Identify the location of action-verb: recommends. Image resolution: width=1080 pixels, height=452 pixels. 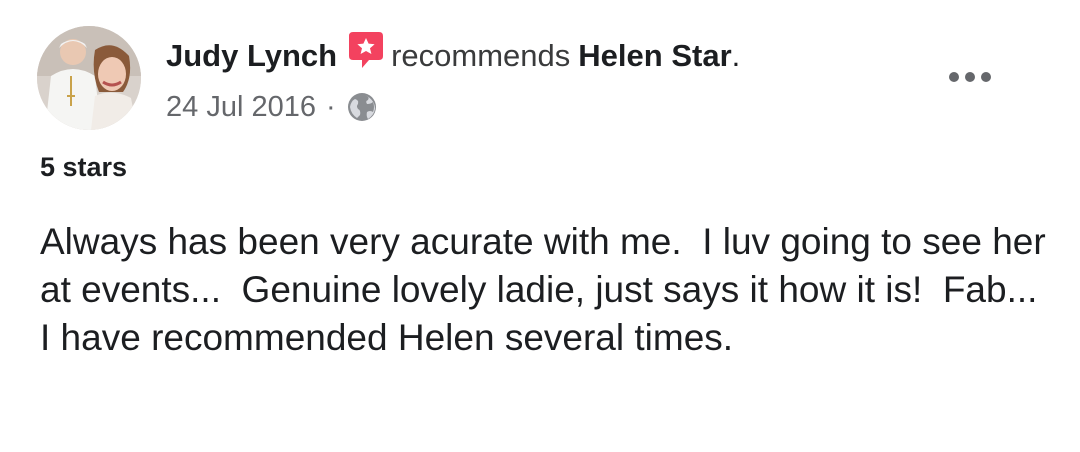
(481, 55).